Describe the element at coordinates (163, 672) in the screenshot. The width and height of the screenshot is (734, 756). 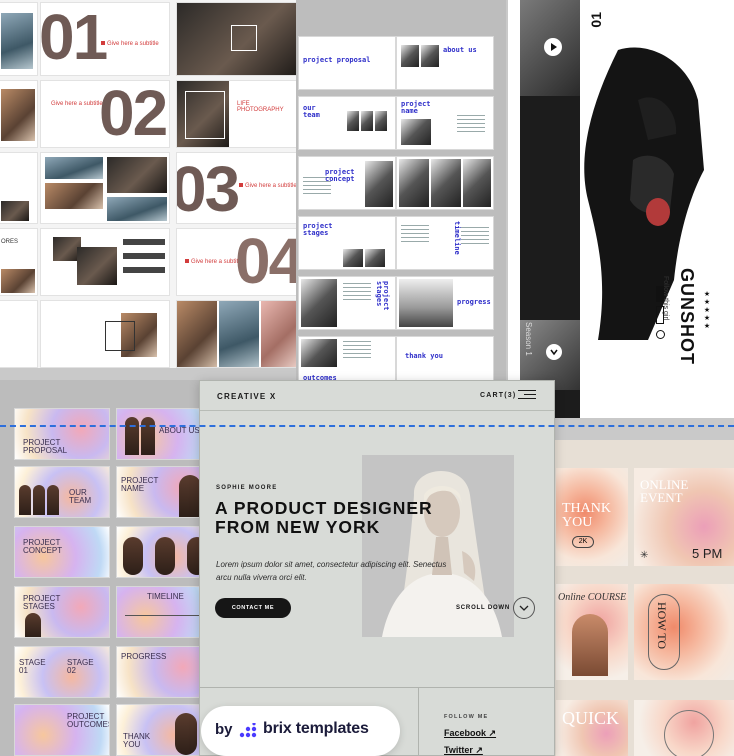
I see `gslide-progress: PROGRESS` at that location.